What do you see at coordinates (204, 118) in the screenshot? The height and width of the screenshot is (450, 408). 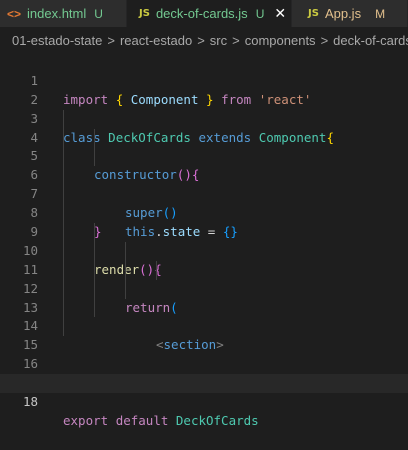 I see `code-line: 3 class DeckOfCards extends Component{` at bounding box center [204, 118].